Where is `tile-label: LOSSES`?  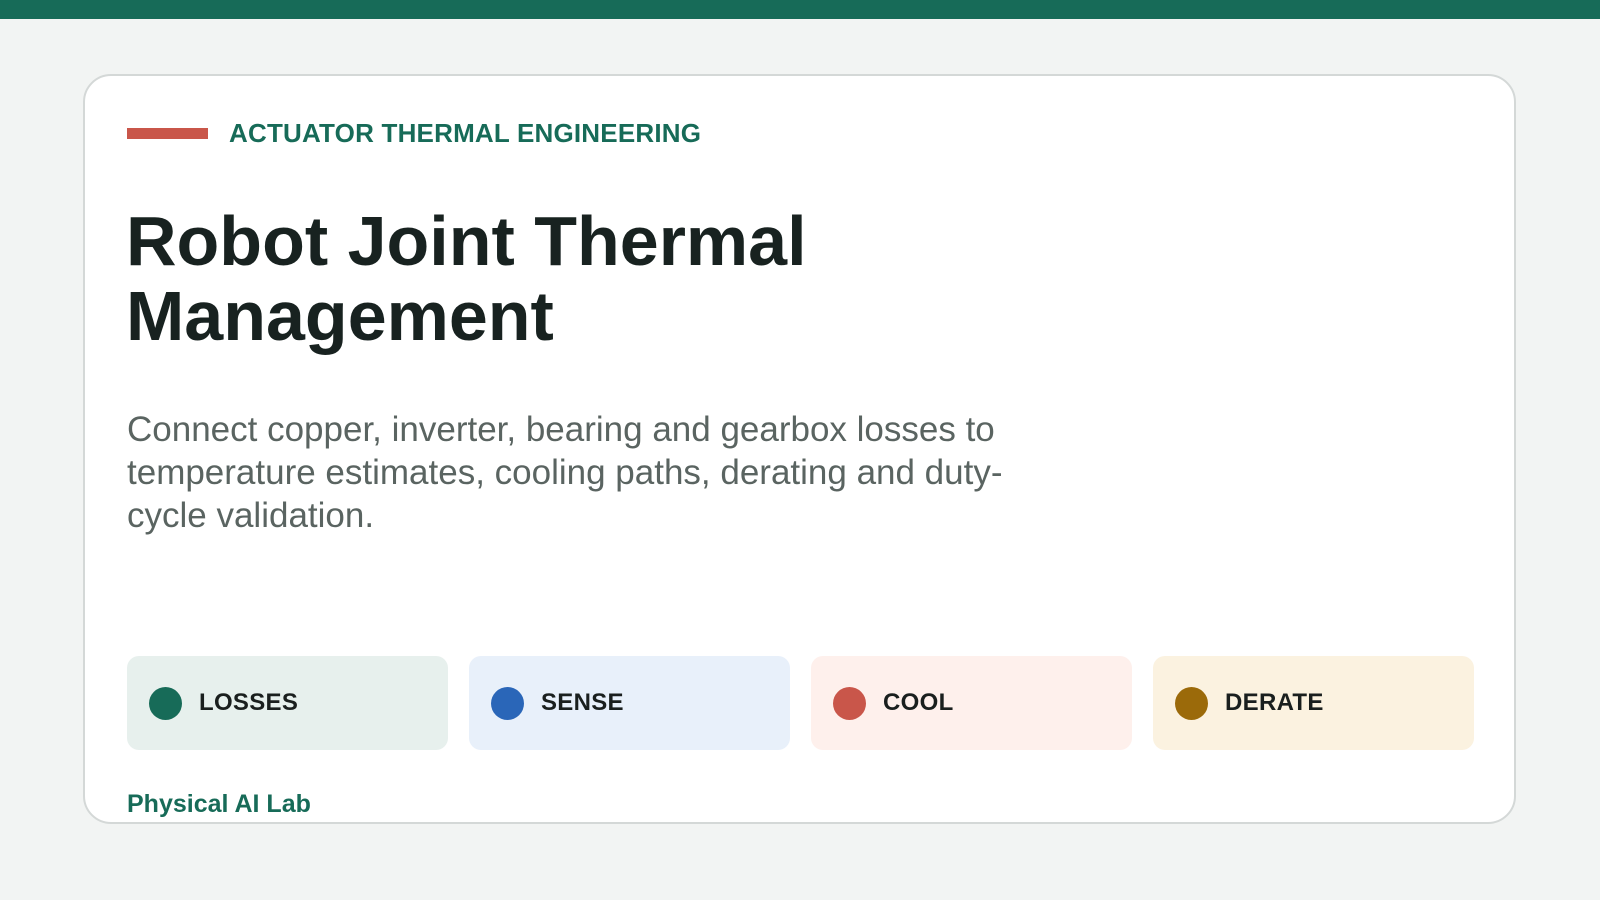
tile-label: LOSSES is located at coordinates (249, 702).